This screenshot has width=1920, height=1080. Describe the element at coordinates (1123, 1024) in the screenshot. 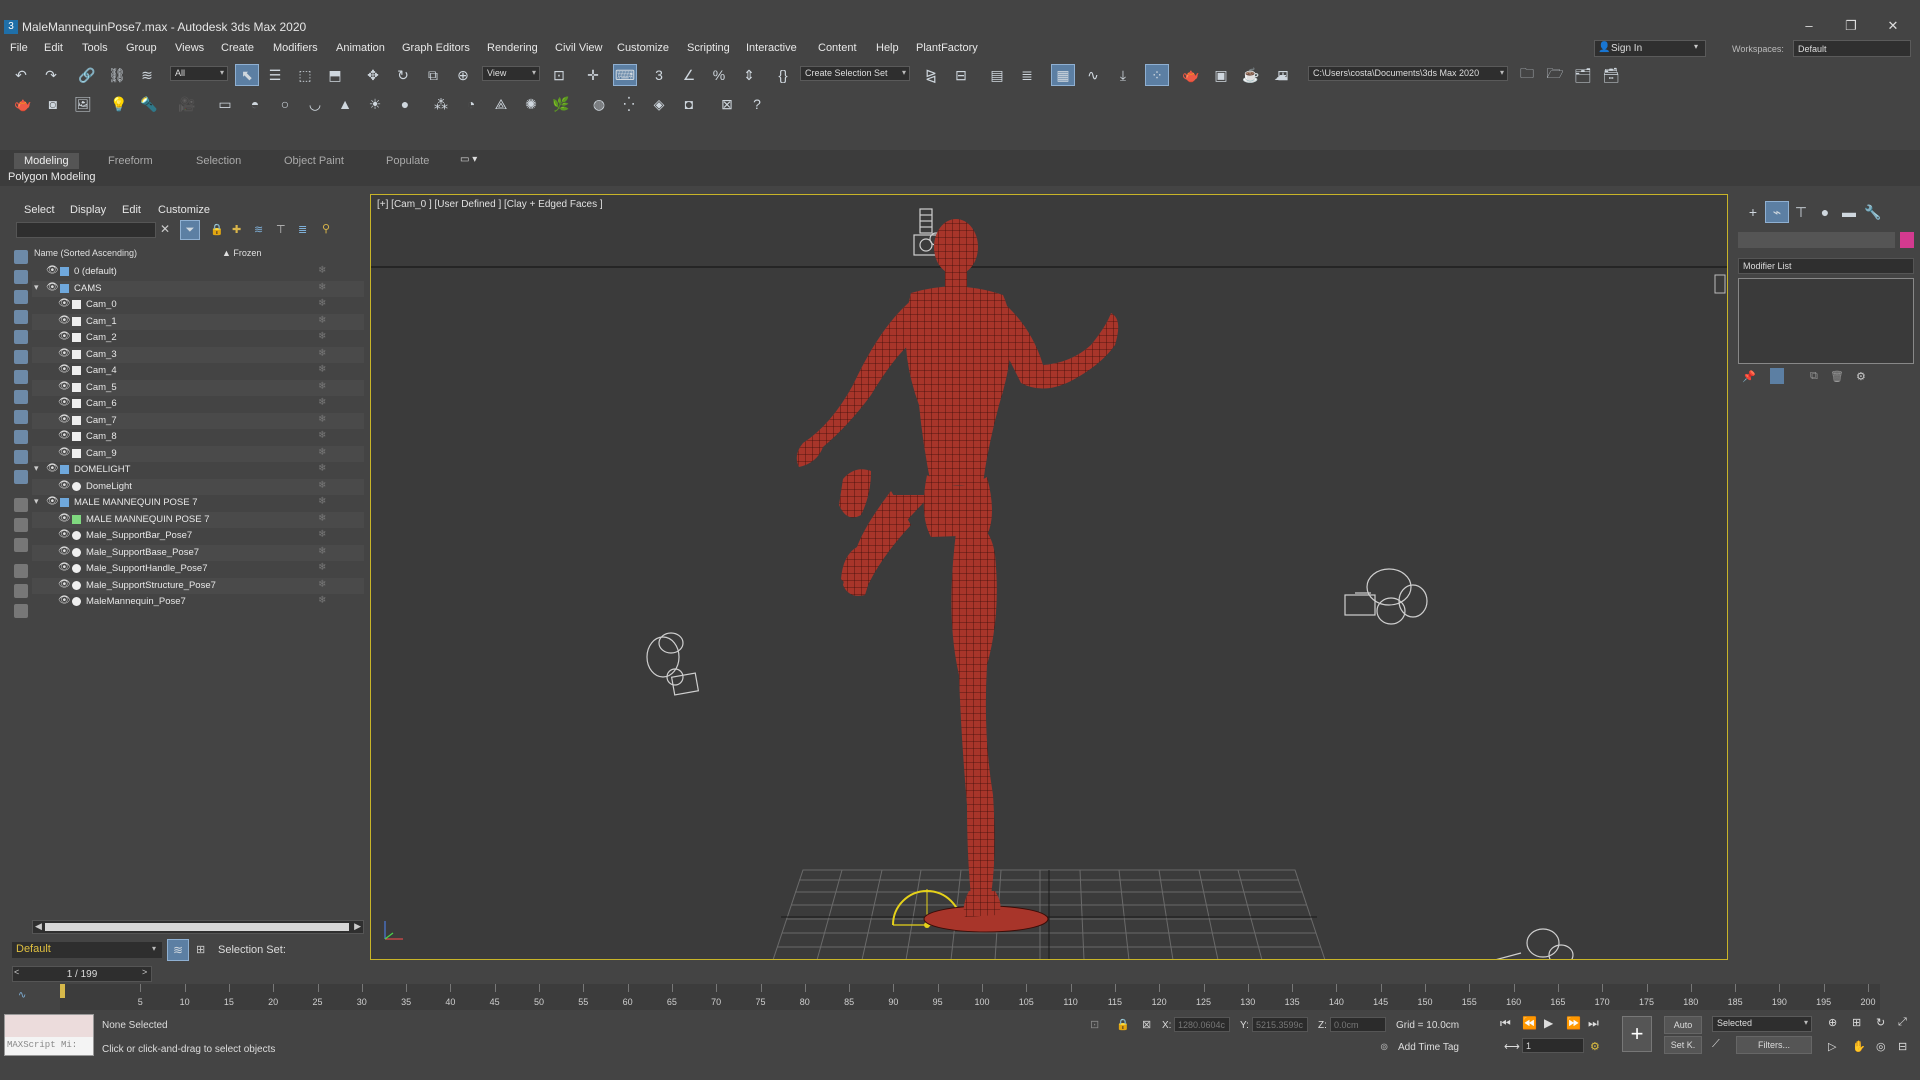

I see `selection-lock-icon: 🔒` at that location.